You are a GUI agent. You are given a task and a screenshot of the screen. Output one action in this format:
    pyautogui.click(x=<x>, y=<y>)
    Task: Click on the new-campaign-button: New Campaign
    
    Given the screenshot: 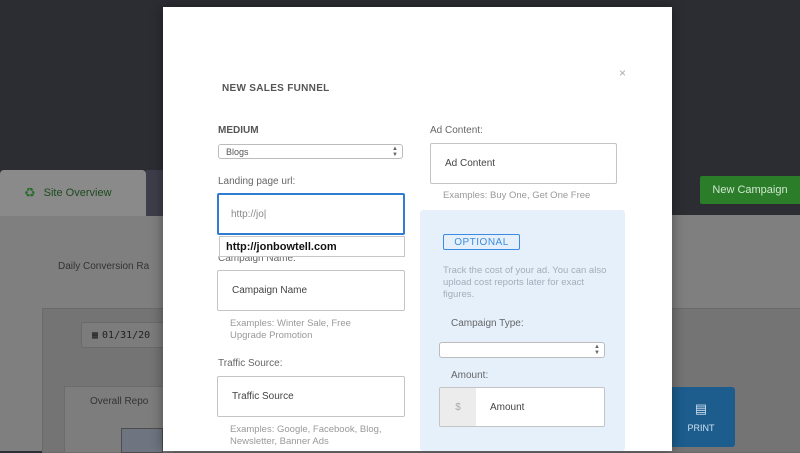 What is the action you would take?
    pyautogui.click(x=750, y=190)
    